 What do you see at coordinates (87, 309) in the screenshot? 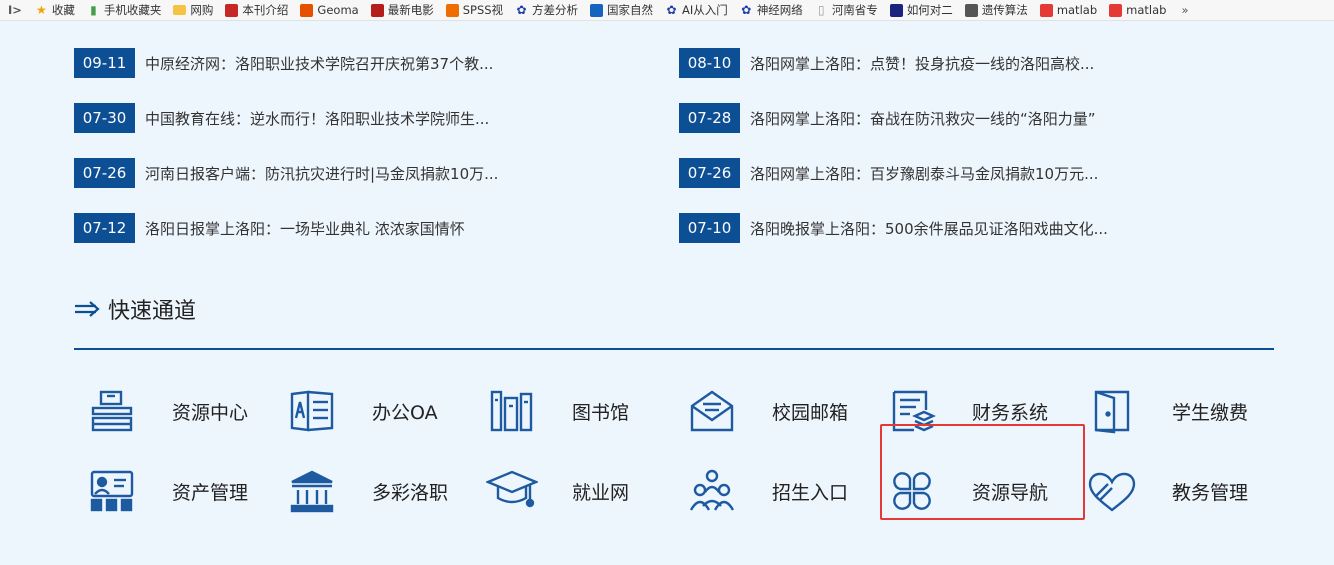
I see `double-arrow-icon` at bounding box center [87, 309].